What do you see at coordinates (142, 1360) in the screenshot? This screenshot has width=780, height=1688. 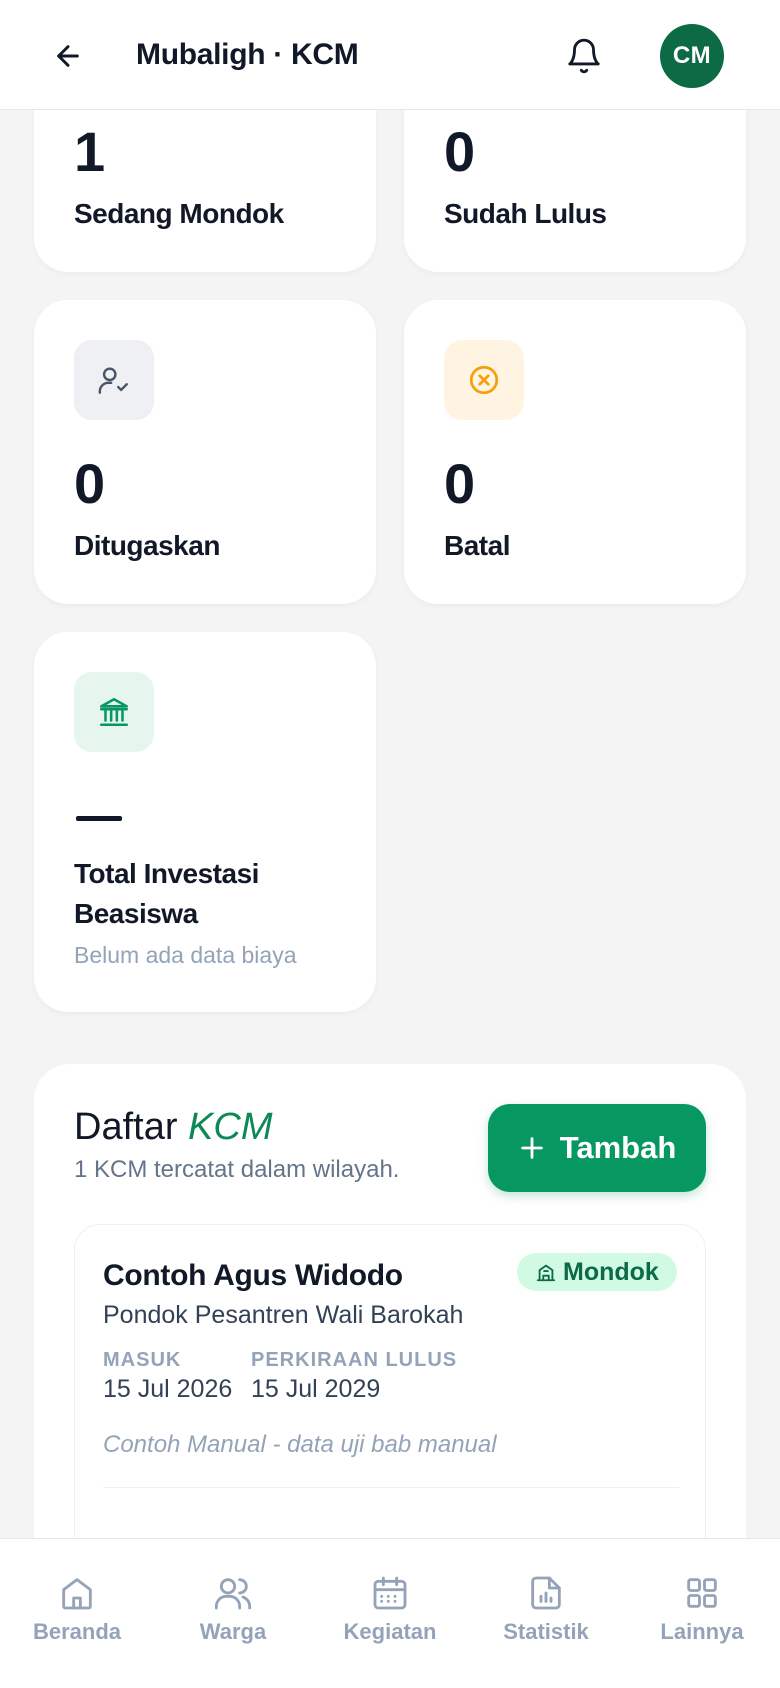 I see `masuk-label: MASUK` at bounding box center [142, 1360].